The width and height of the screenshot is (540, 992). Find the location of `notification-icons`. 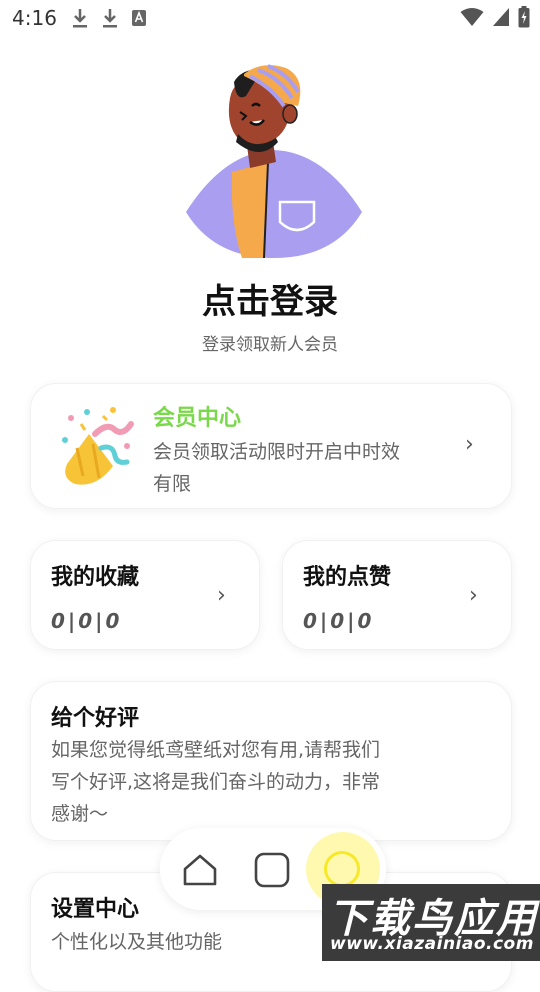

notification-icons is located at coordinates (109, 18).